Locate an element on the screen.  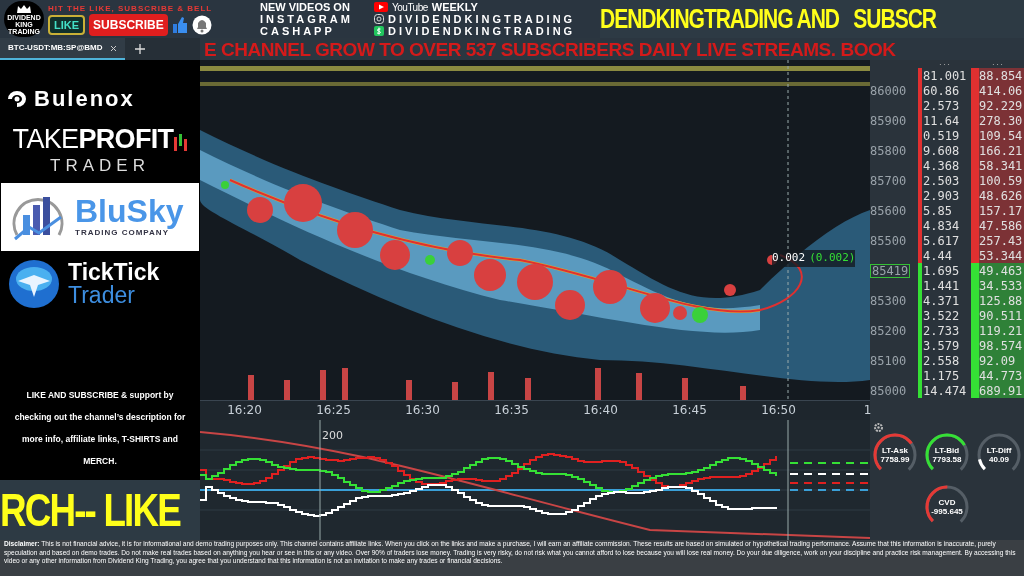
cumulative-size-cell: 58.341 is located at coordinates (1001, 165).